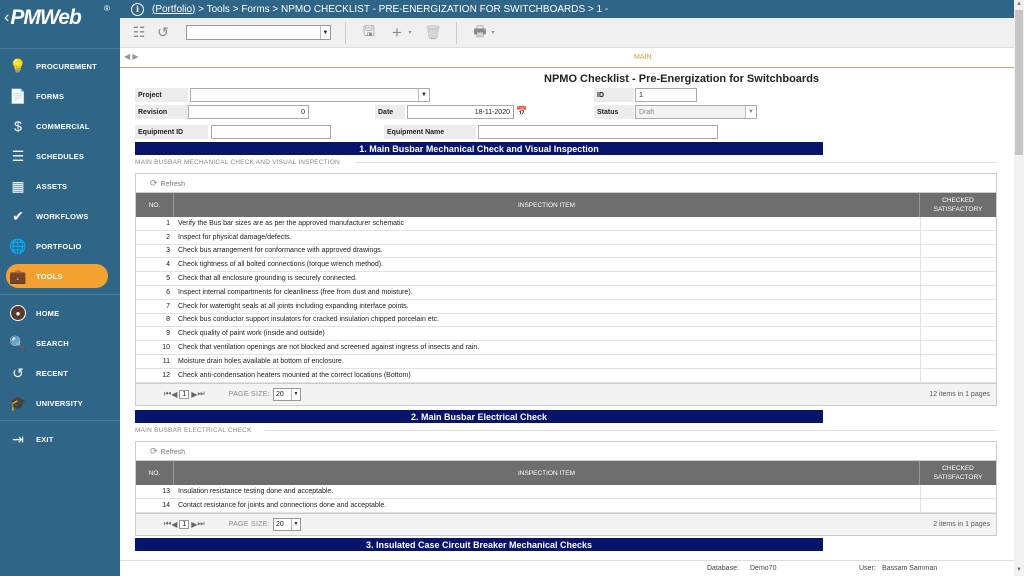 The height and width of the screenshot is (576, 1024). What do you see at coordinates (369, 32) in the screenshot?
I see `save-icon: 🖫` at bounding box center [369, 32].